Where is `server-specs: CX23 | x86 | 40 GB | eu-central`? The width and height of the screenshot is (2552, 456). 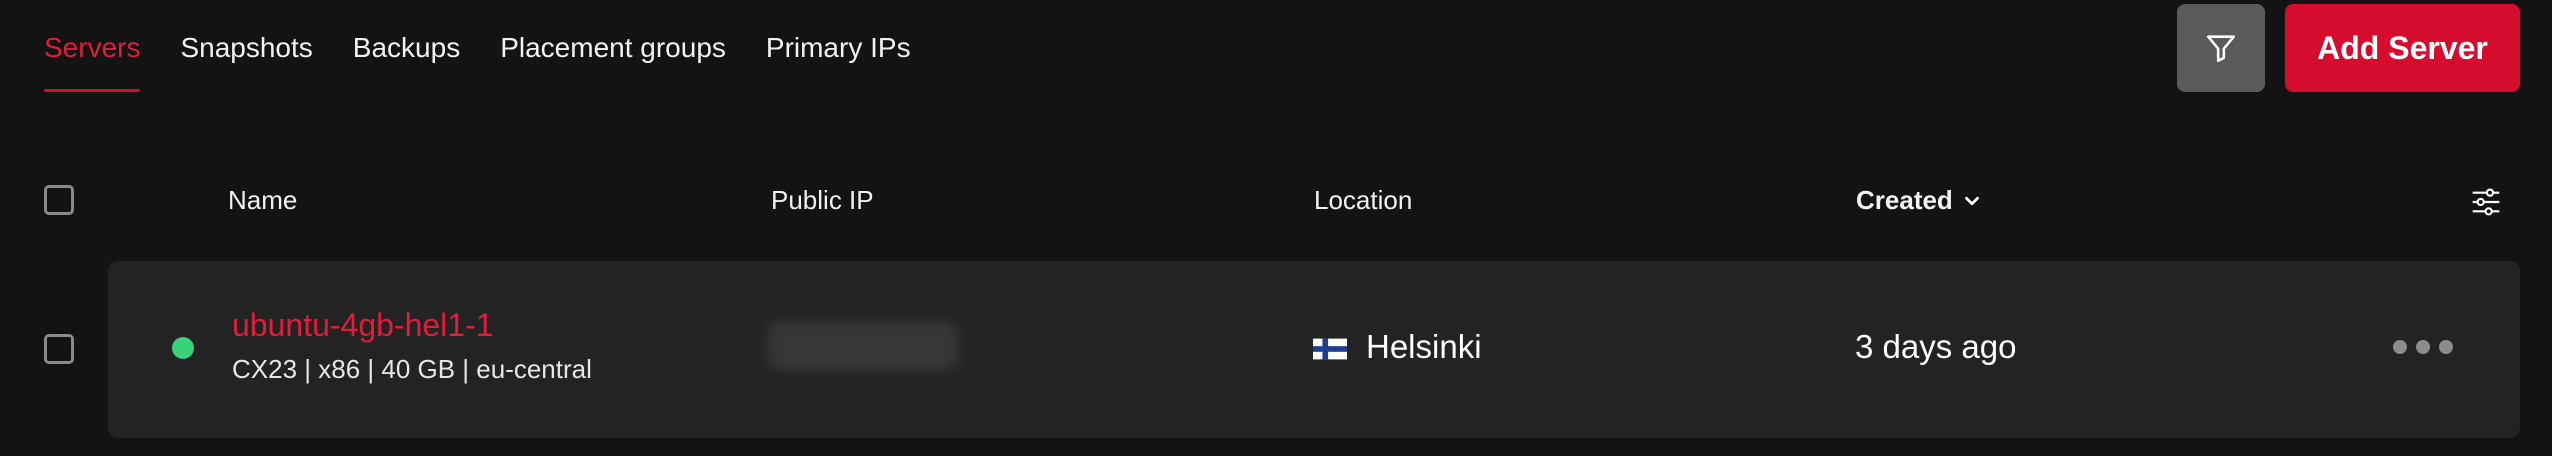 server-specs: CX23 | x86 | 40 GB | eu-central is located at coordinates (412, 369).